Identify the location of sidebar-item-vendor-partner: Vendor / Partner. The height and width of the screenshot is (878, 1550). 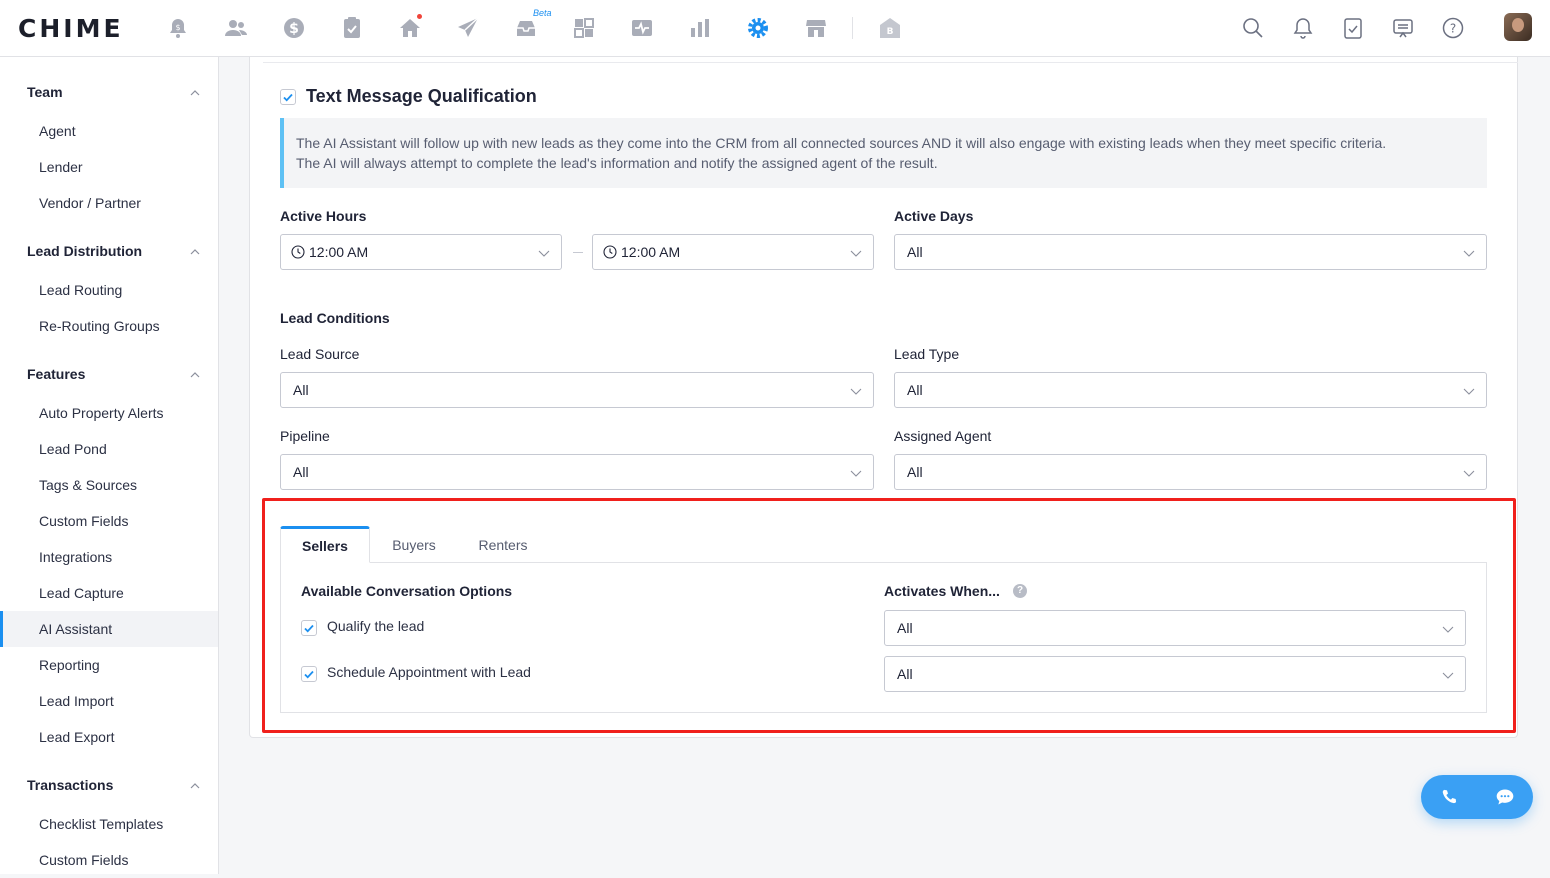
(109, 203).